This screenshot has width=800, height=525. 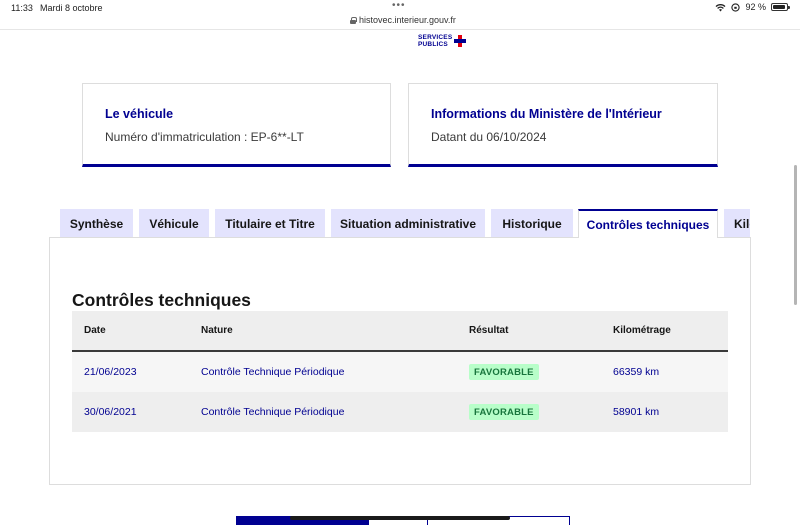 I want to click on tab-vehicule: Véhicule, so click(x=174, y=223).